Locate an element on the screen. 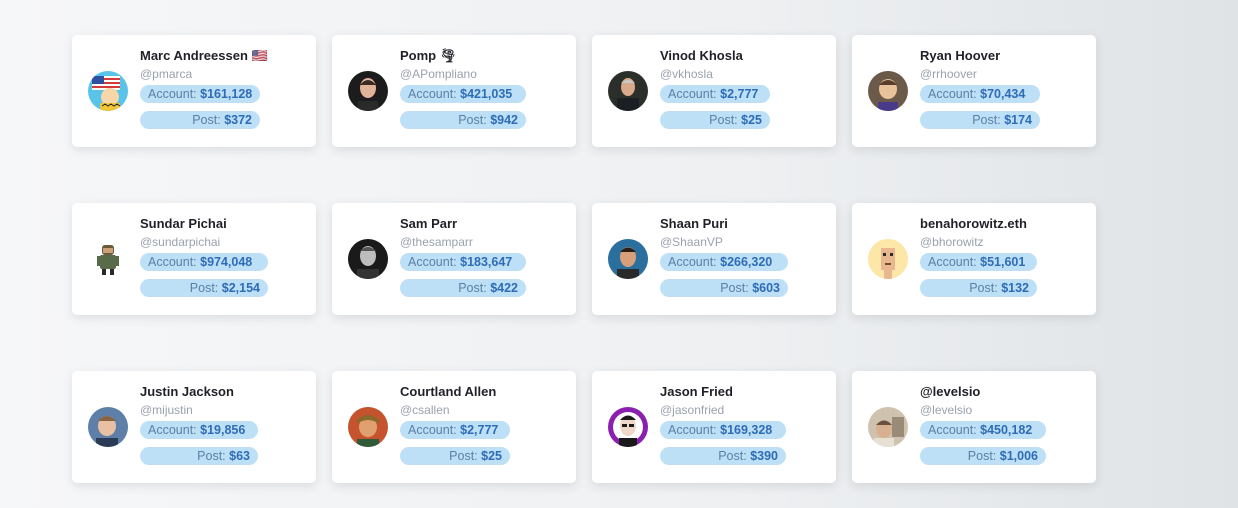  creator-name: @levelsio is located at coordinates (1004, 392).